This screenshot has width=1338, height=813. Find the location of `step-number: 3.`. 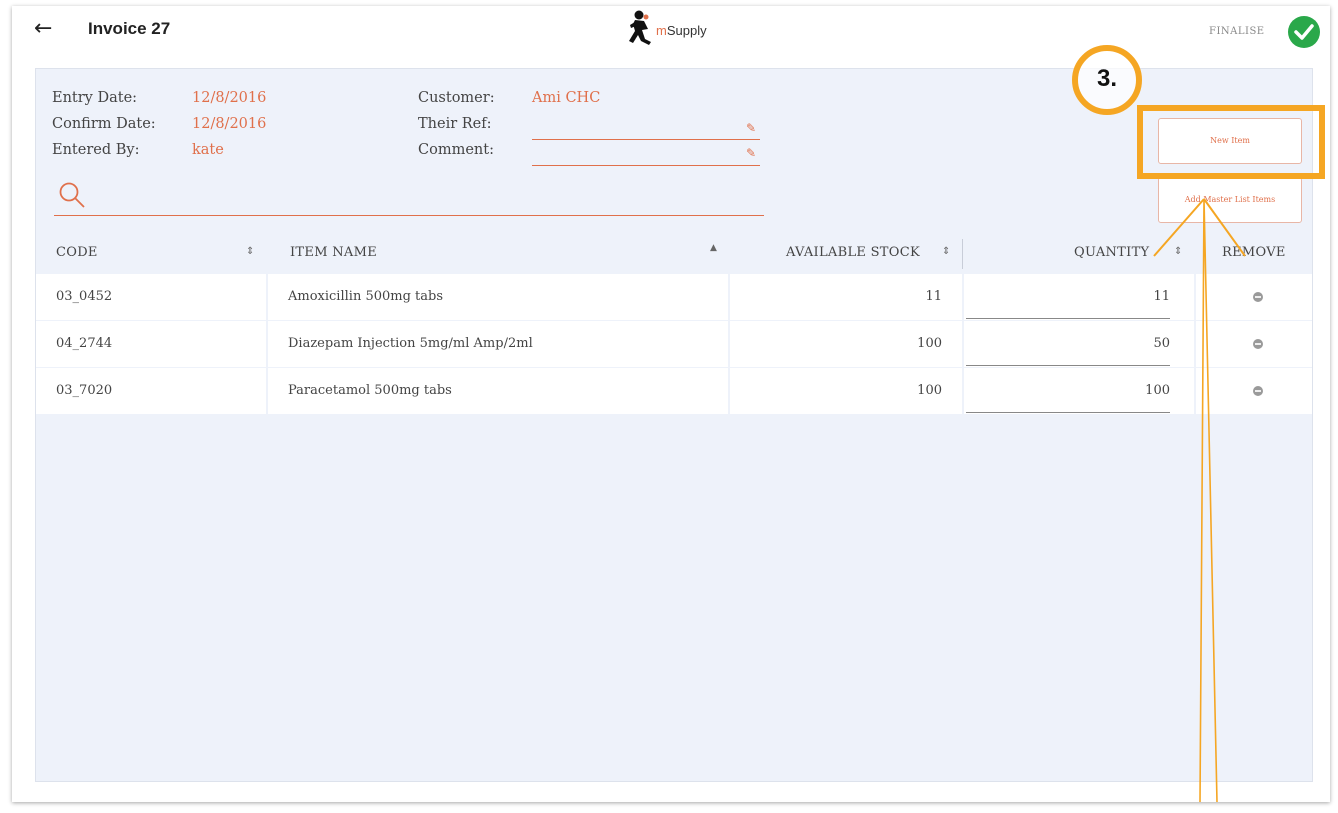

step-number: 3. is located at coordinates (1106, 78).